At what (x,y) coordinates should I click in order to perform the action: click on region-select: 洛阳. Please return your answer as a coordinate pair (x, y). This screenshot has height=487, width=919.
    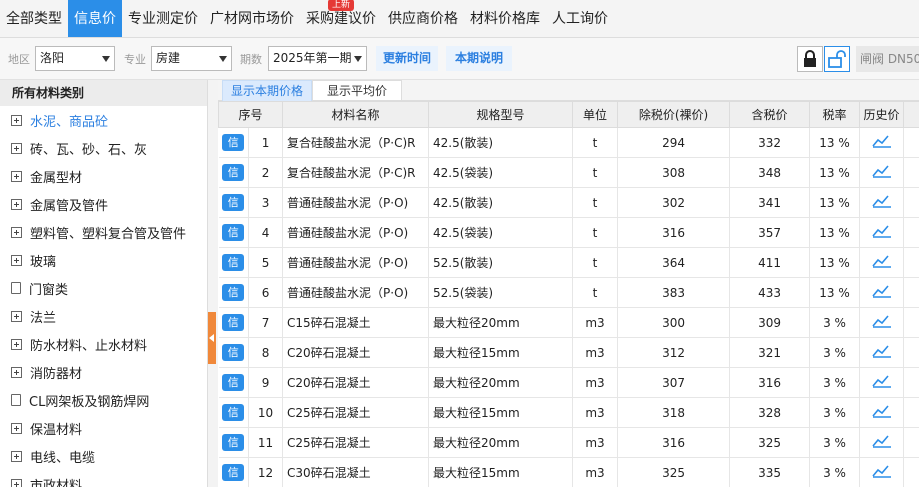
    Looking at the image, I should click on (75, 58).